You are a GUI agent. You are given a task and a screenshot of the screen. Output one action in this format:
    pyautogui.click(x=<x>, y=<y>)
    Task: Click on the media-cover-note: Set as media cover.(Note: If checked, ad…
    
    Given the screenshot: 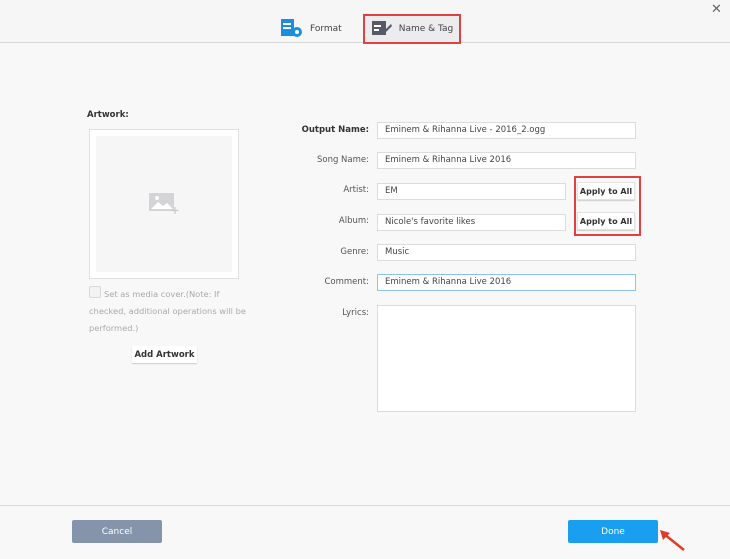 What is the action you would take?
    pyautogui.click(x=167, y=311)
    